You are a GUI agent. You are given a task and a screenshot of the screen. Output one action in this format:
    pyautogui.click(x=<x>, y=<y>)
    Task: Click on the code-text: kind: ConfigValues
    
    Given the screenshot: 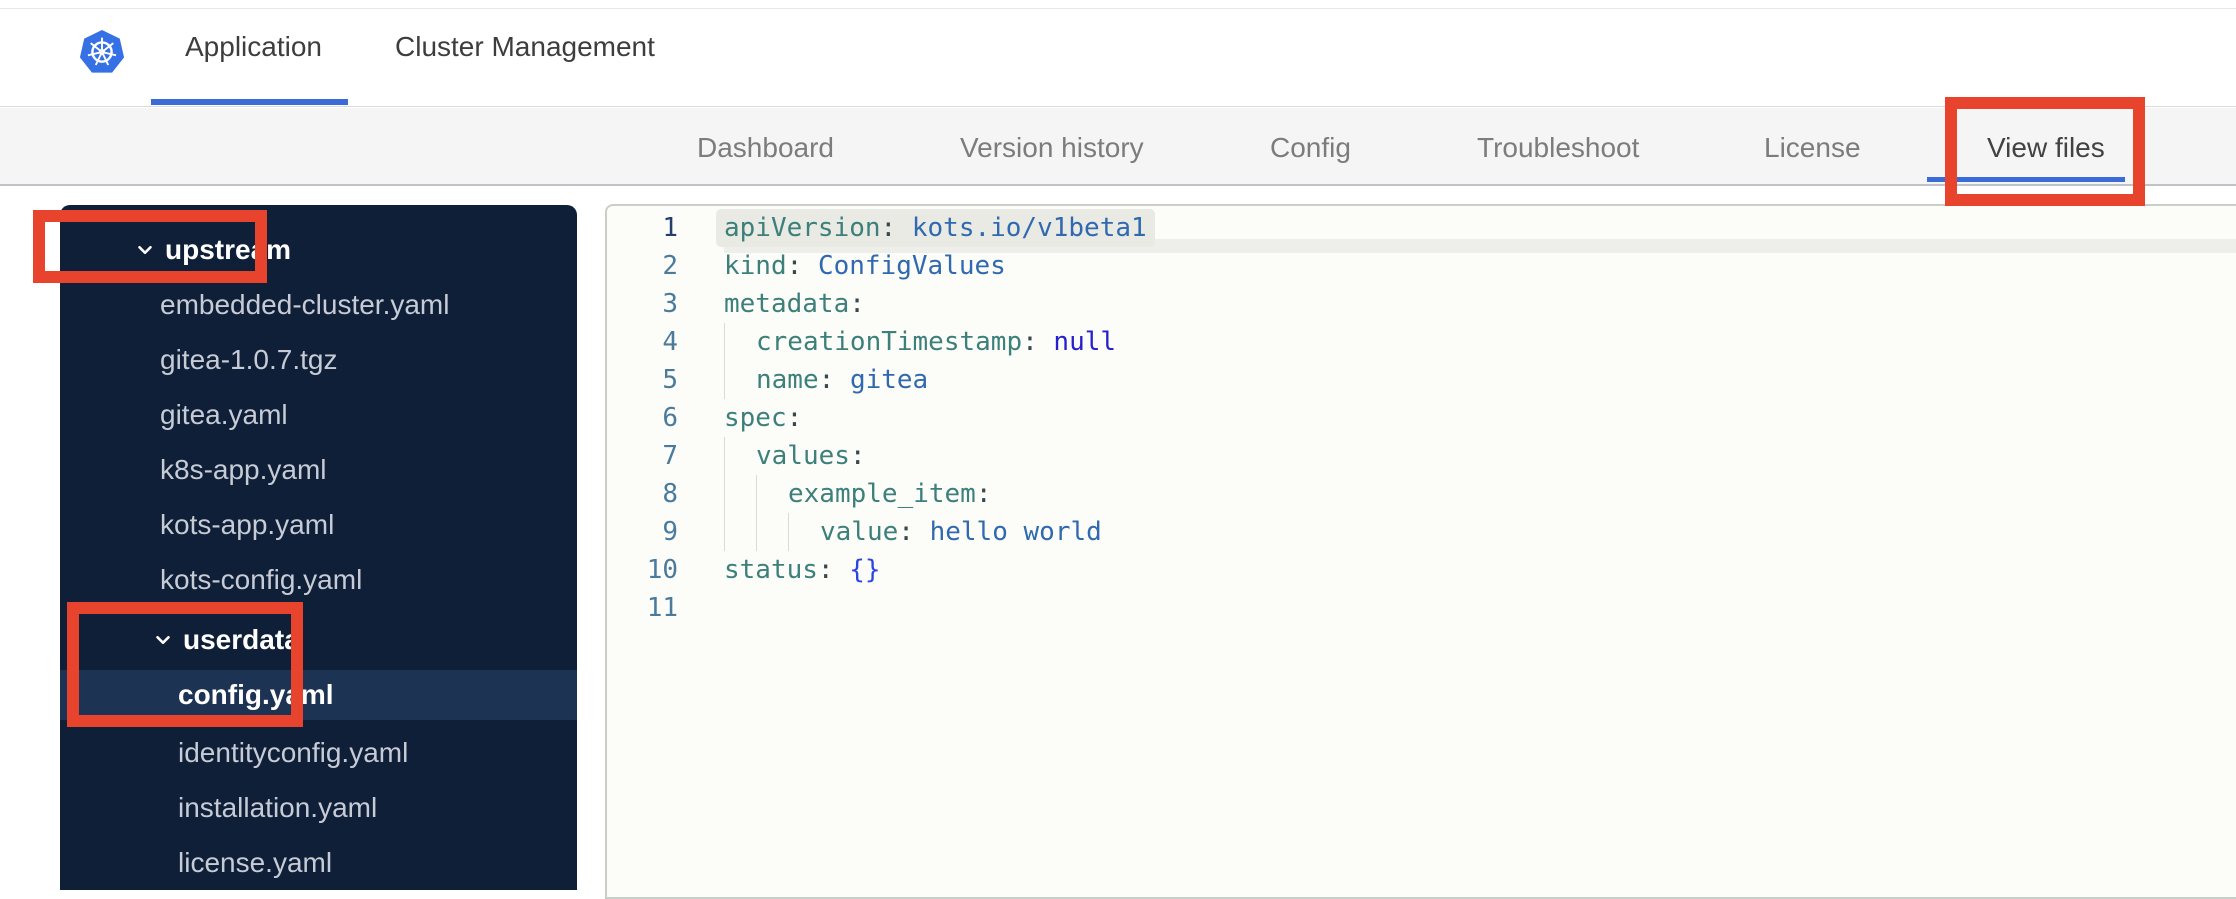 What is the action you would take?
    pyautogui.click(x=865, y=266)
    